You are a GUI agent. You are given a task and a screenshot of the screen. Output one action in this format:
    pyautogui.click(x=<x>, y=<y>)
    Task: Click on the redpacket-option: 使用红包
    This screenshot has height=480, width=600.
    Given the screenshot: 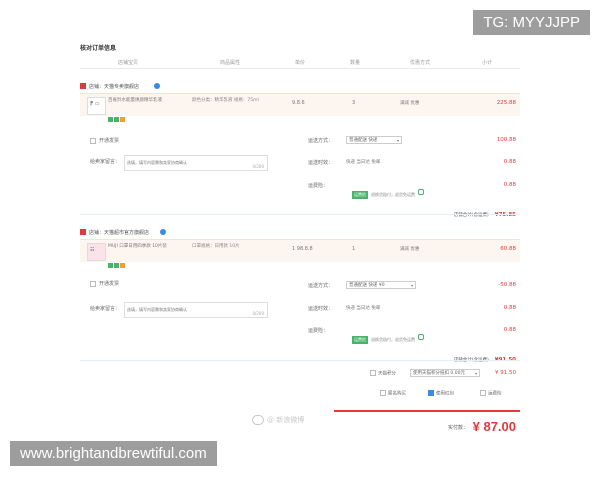 What is the action you would take?
    pyautogui.click(x=441, y=393)
    